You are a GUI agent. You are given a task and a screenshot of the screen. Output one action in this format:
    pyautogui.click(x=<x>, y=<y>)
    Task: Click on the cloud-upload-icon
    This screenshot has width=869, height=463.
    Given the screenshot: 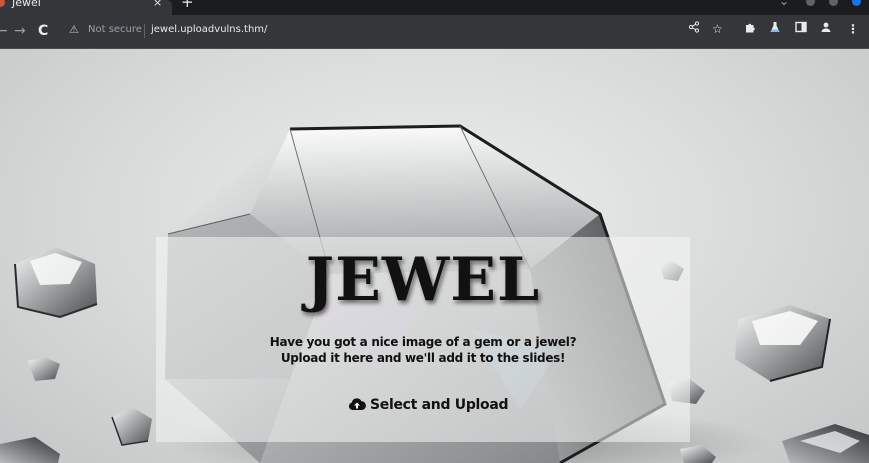 What is the action you would take?
    pyautogui.click(x=357, y=405)
    